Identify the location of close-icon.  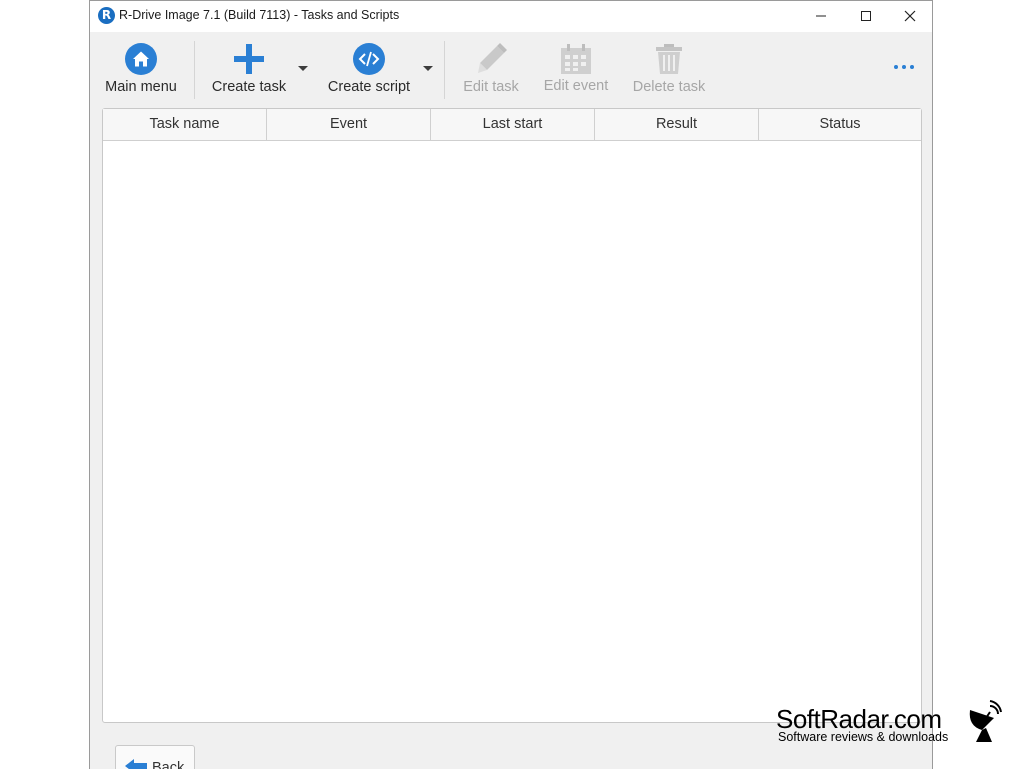
(910, 16).